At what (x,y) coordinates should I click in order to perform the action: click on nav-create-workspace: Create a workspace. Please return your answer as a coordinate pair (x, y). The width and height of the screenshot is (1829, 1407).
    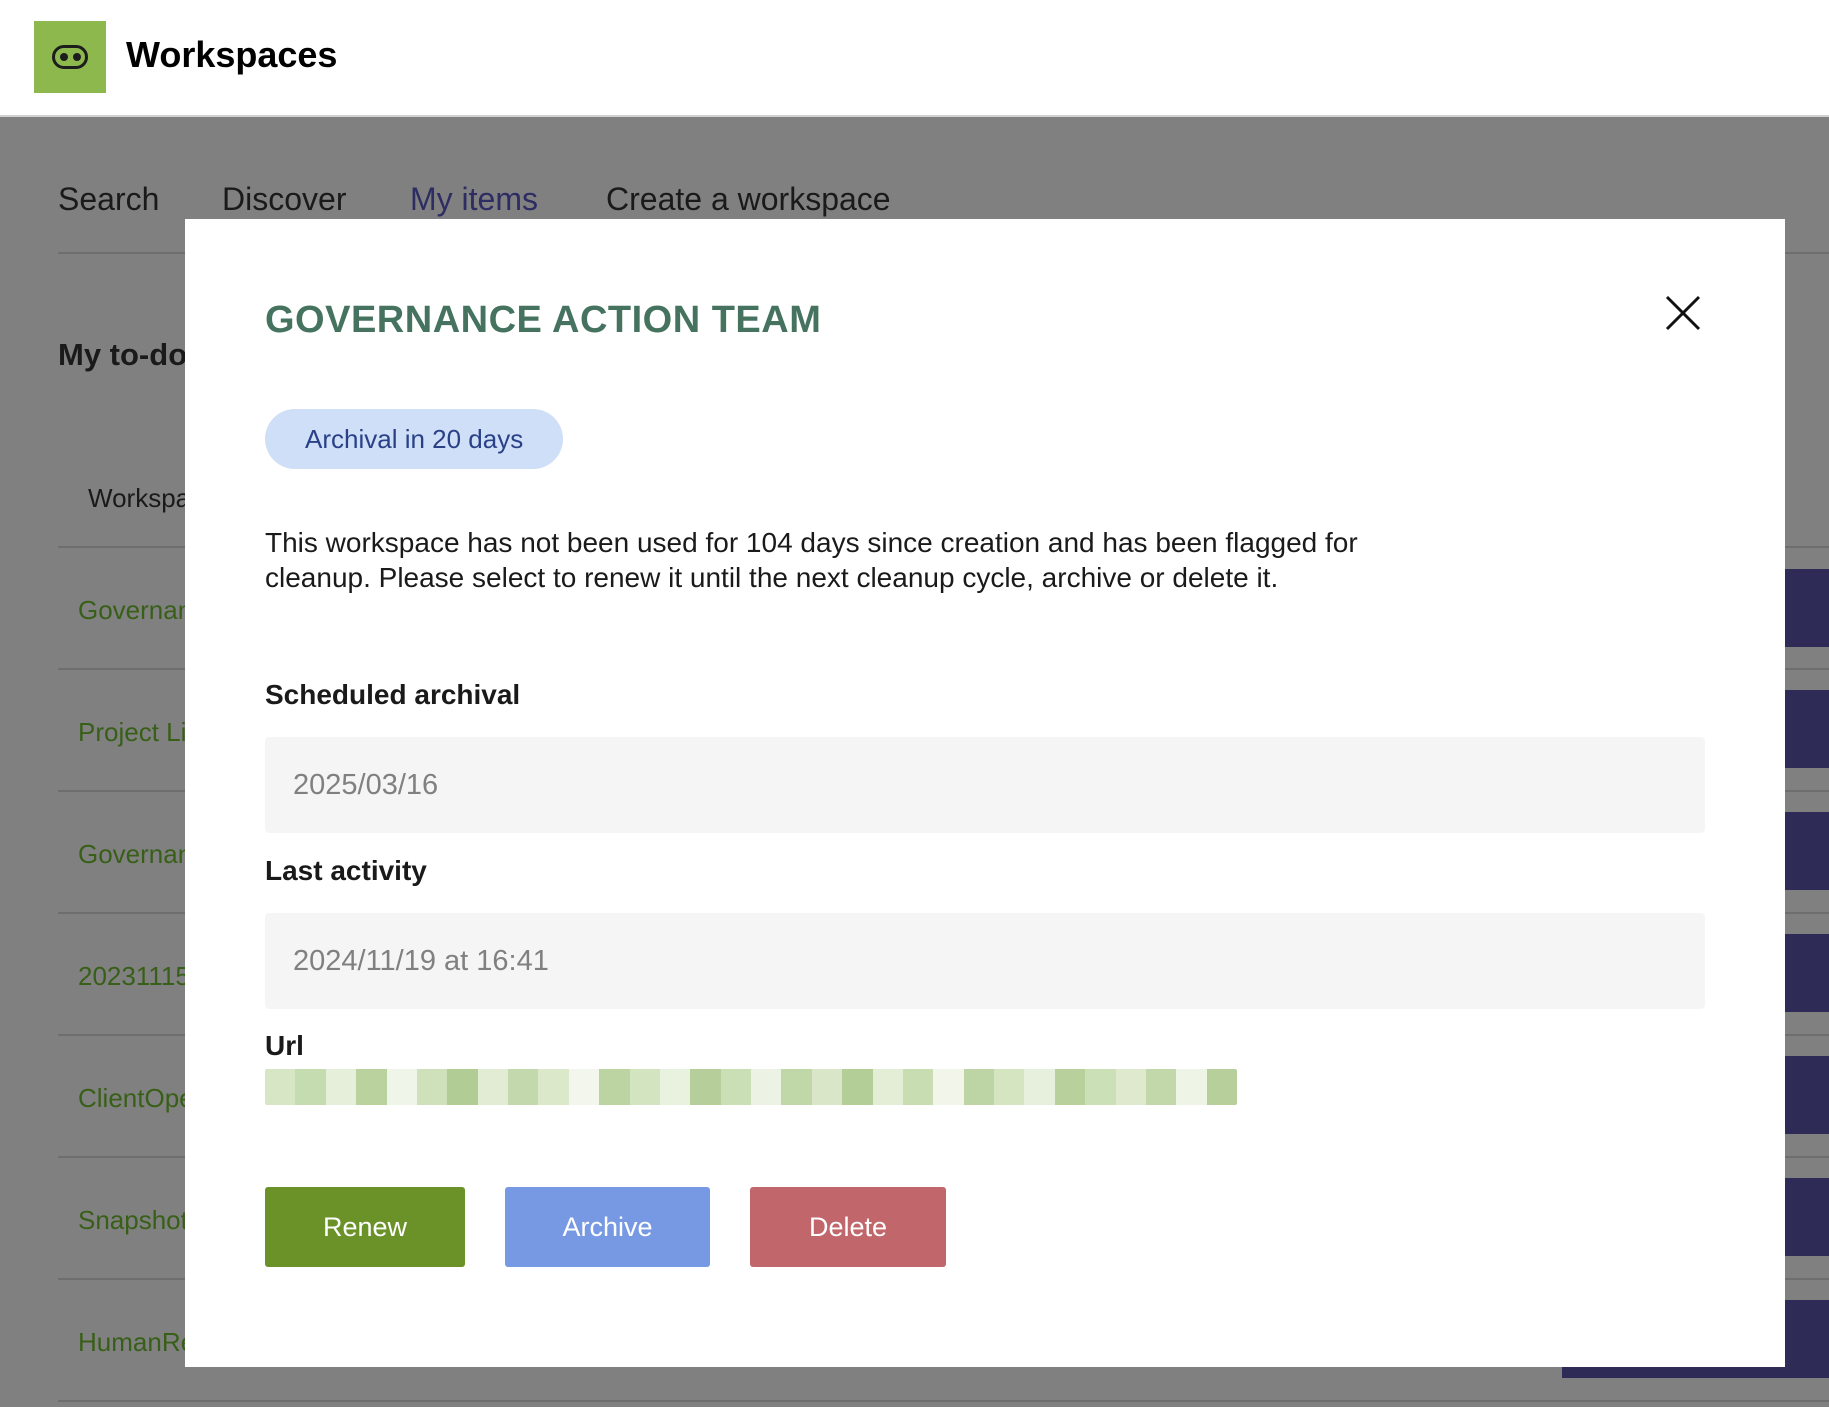
    Looking at the image, I should click on (748, 199).